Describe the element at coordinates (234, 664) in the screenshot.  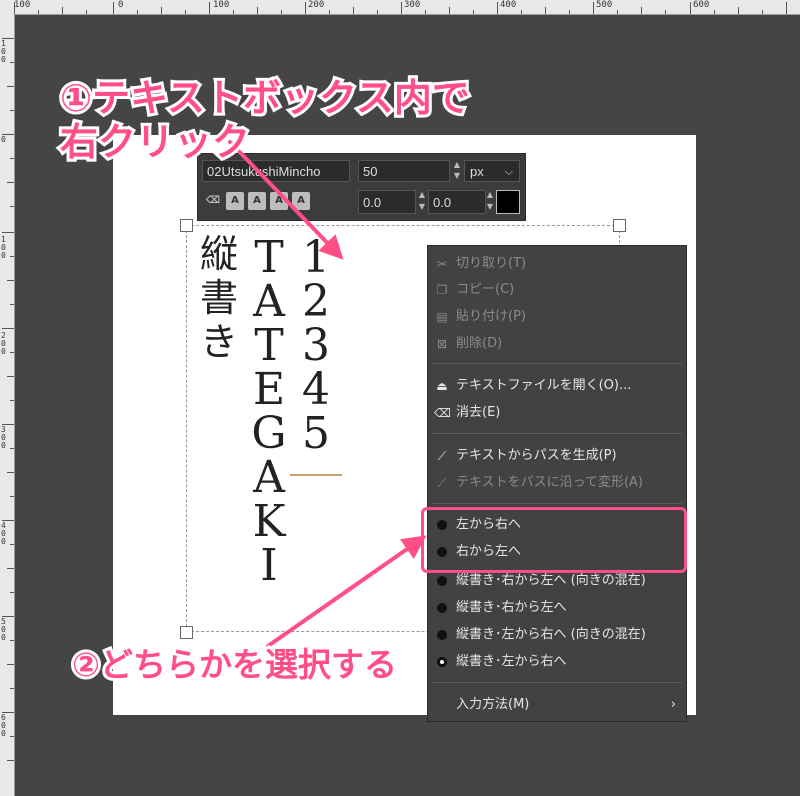
I see `annotation-step2: ②どちらかを選択する` at that location.